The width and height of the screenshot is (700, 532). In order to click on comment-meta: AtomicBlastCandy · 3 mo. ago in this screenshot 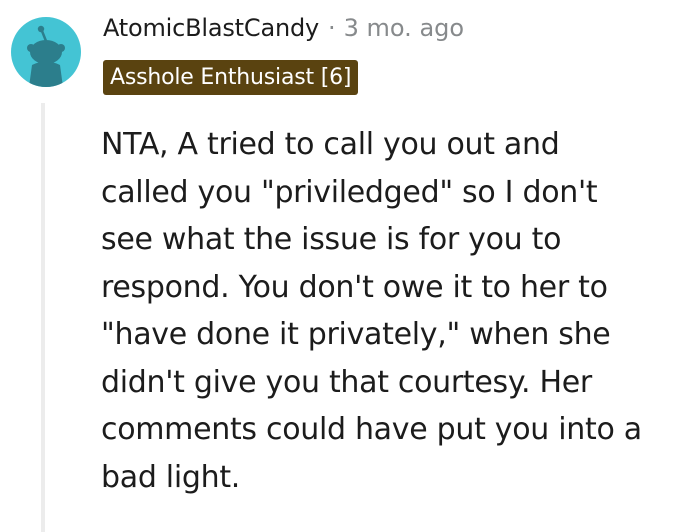, I will do `click(283, 28)`.